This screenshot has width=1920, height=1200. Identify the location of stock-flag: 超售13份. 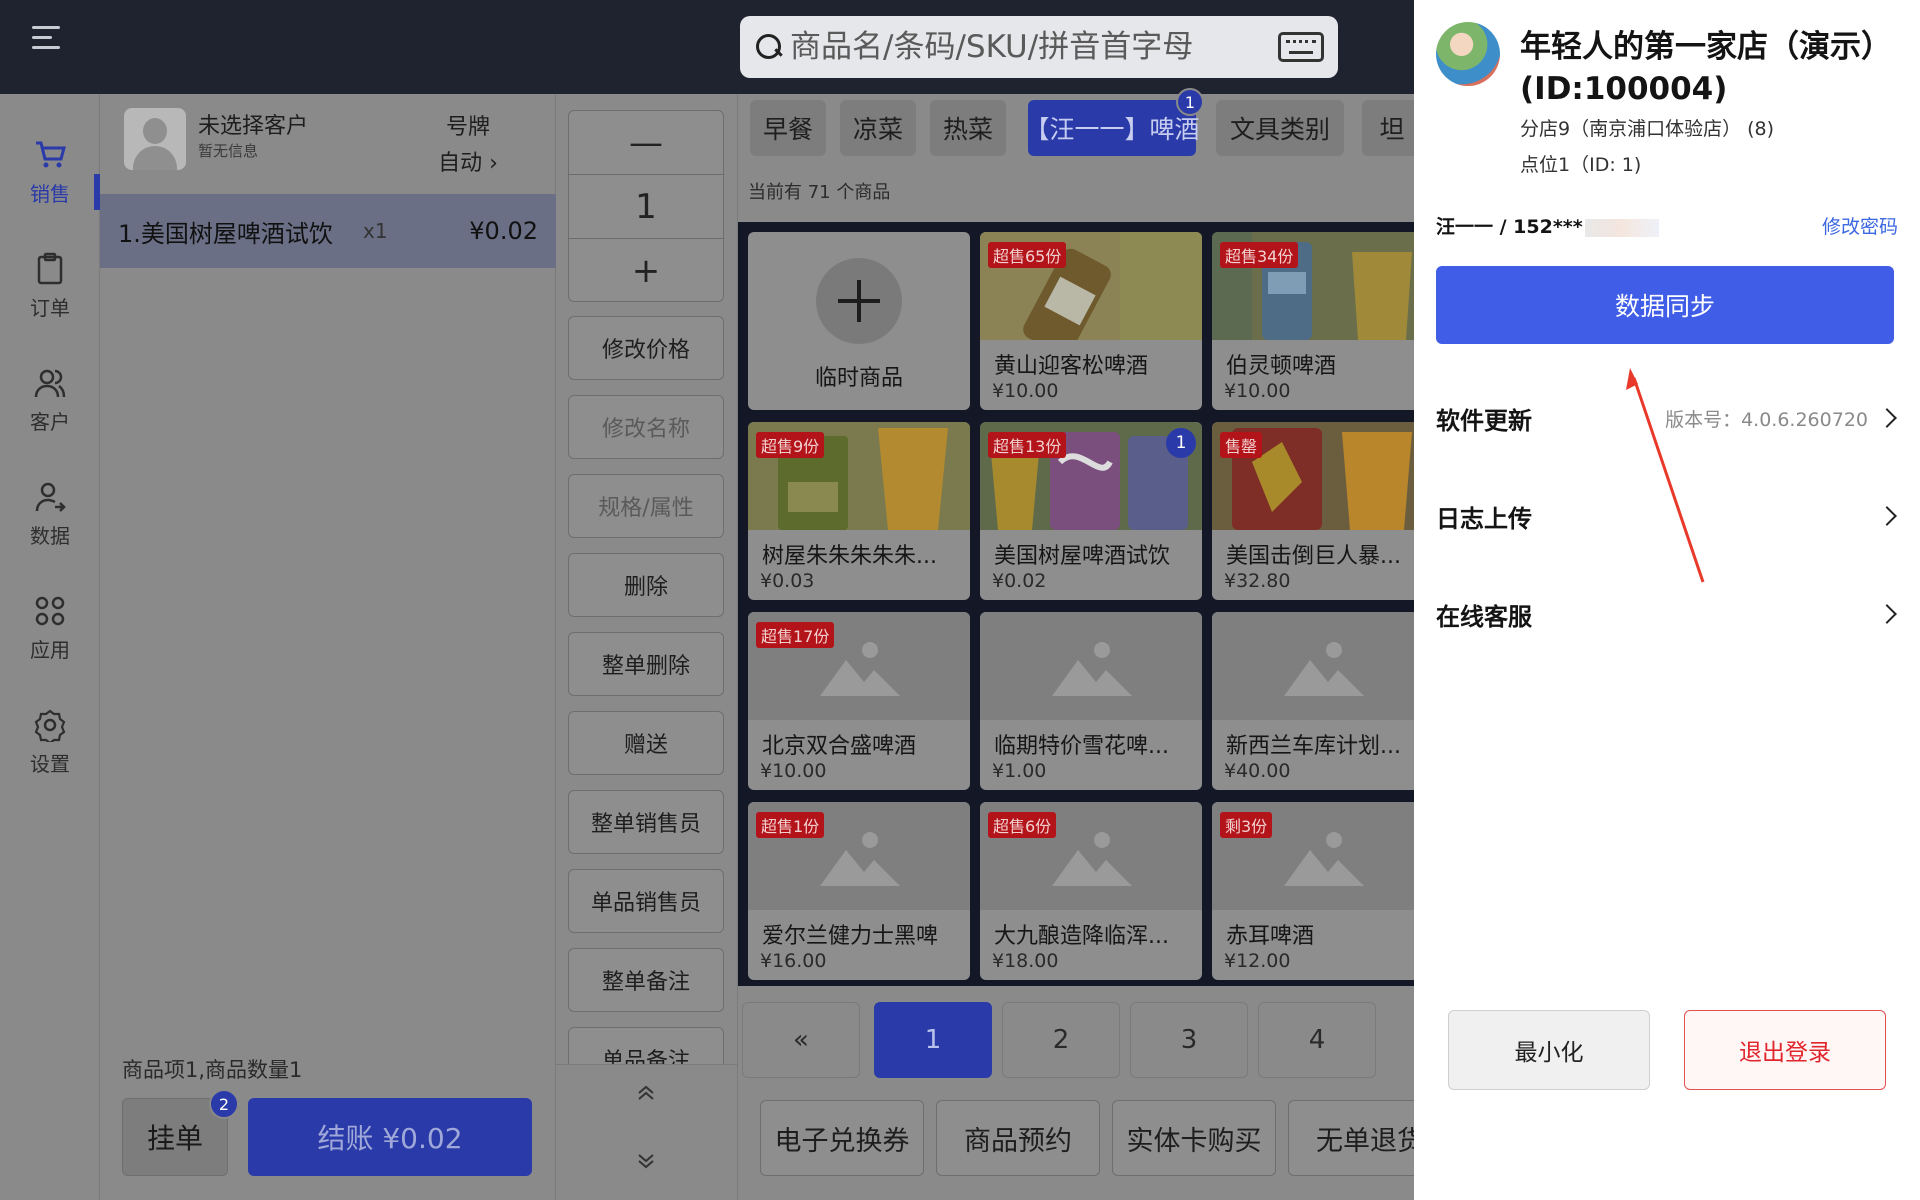
(1027, 445).